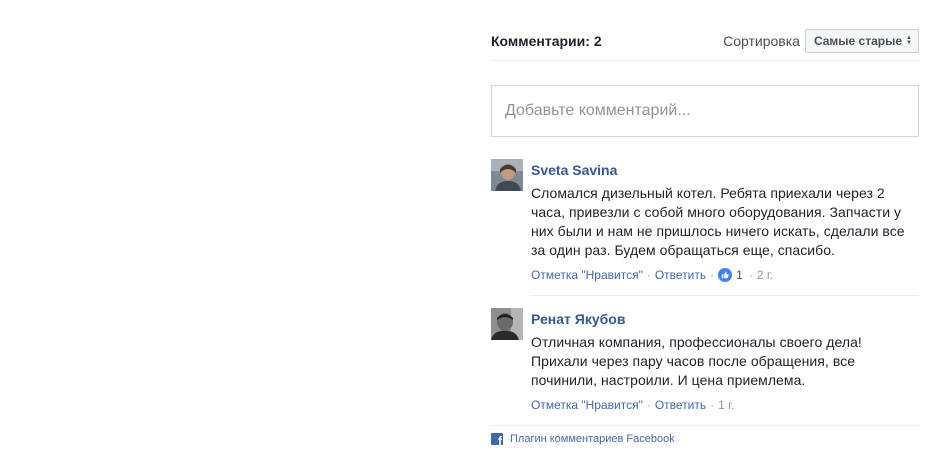 The width and height of the screenshot is (936, 475). What do you see at coordinates (761, 41) in the screenshot?
I see `sort-label: Сортировка` at bounding box center [761, 41].